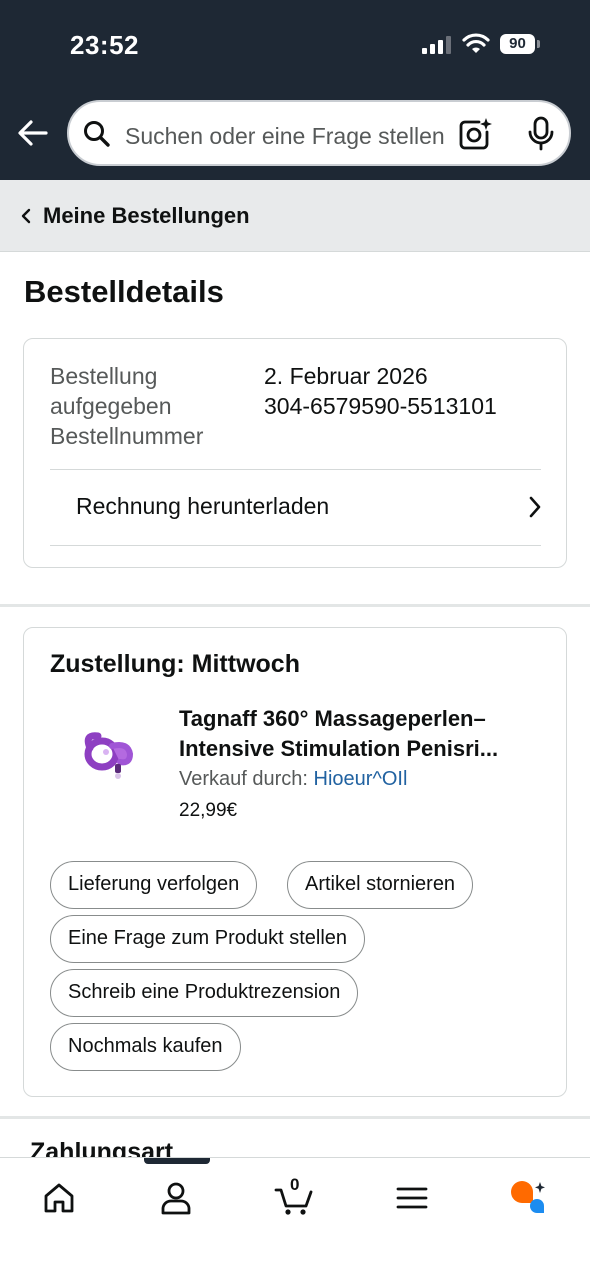 Image resolution: width=590 pixels, height=1280 pixels. I want to click on back-arrow-icon, so click(33, 133).